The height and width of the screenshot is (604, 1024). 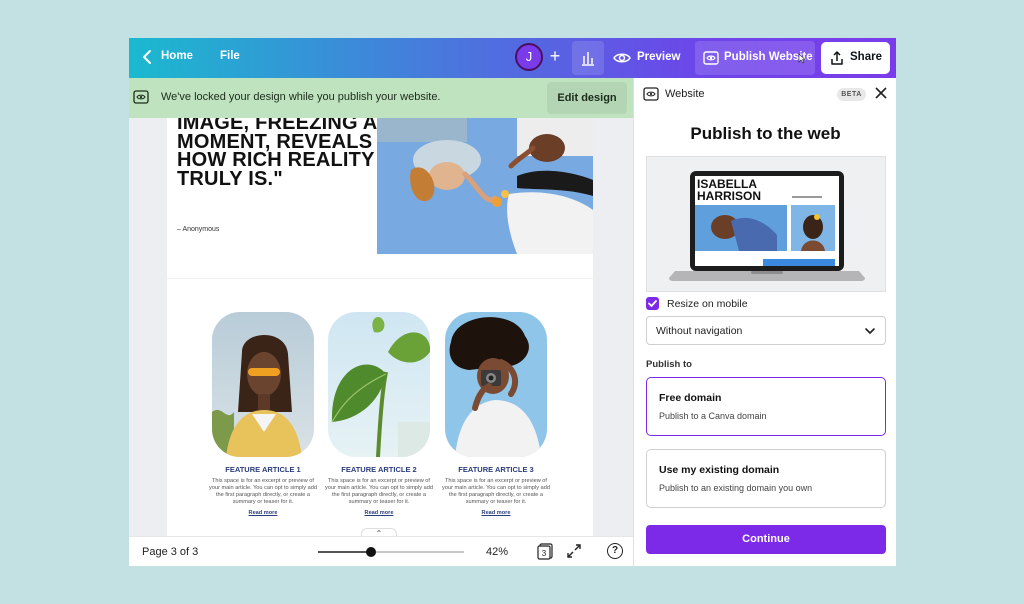 What do you see at coordinates (755, 58) in the screenshot?
I see `publish-website-button: Publish Website` at bounding box center [755, 58].